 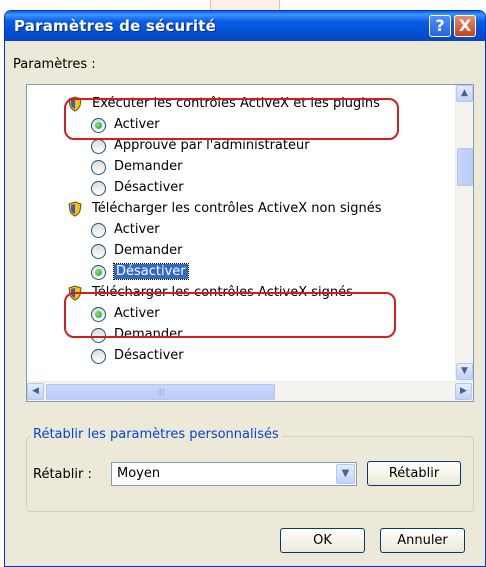 I want to click on scroll-down-icon: ▼, so click(x=464, y=371).